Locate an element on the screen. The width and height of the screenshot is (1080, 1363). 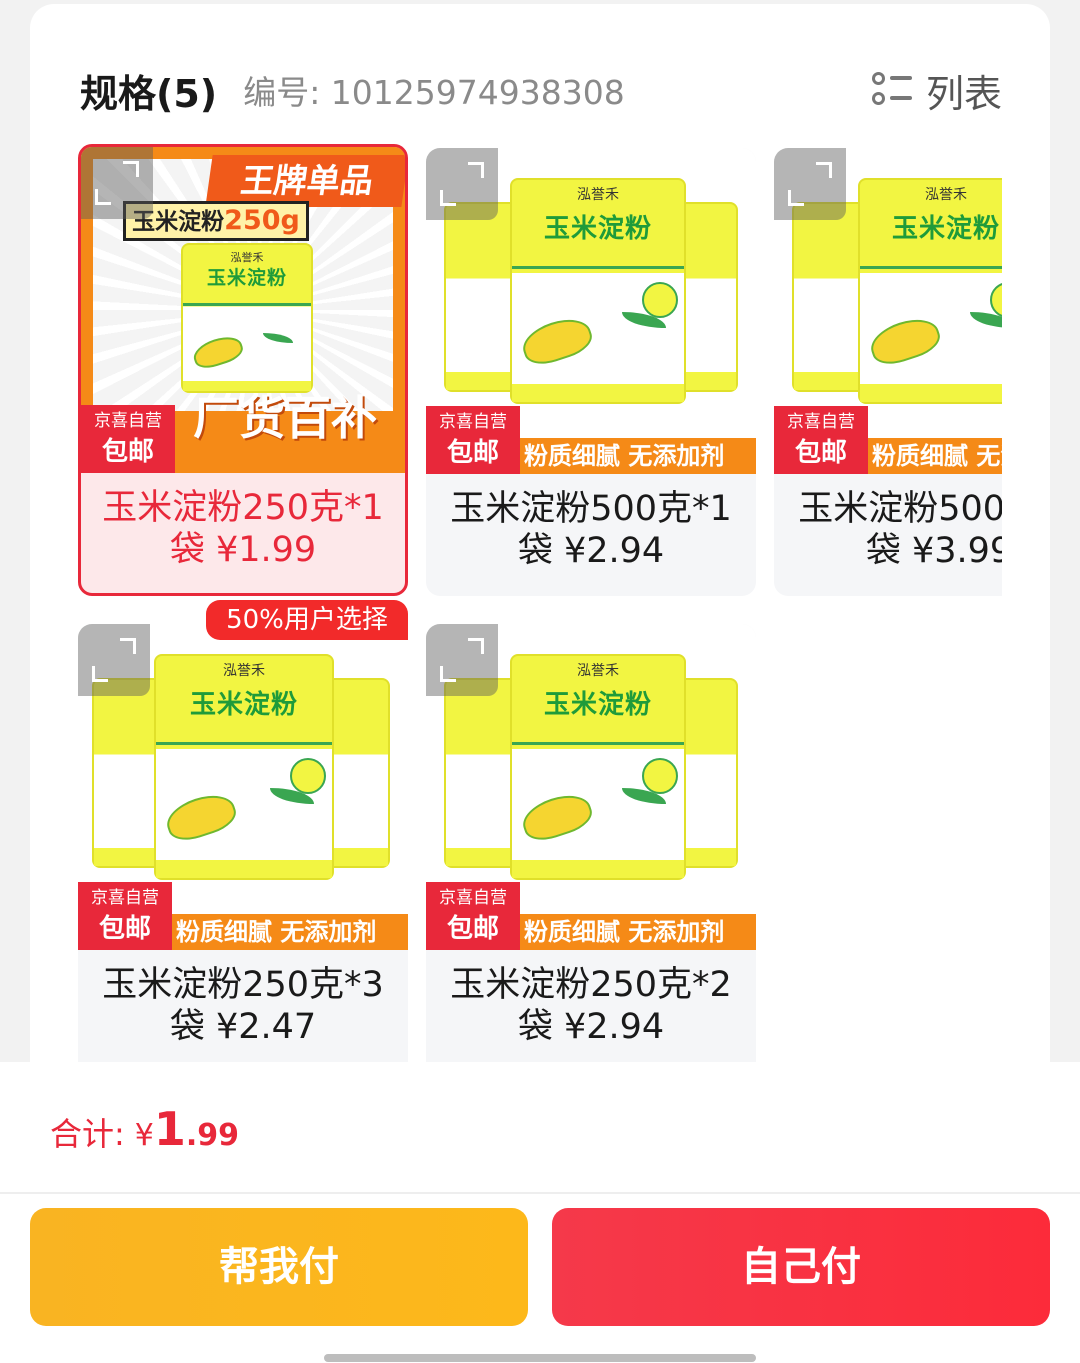
help-me-pay-button: 帮我付 is located at coordinates (279, 1267).